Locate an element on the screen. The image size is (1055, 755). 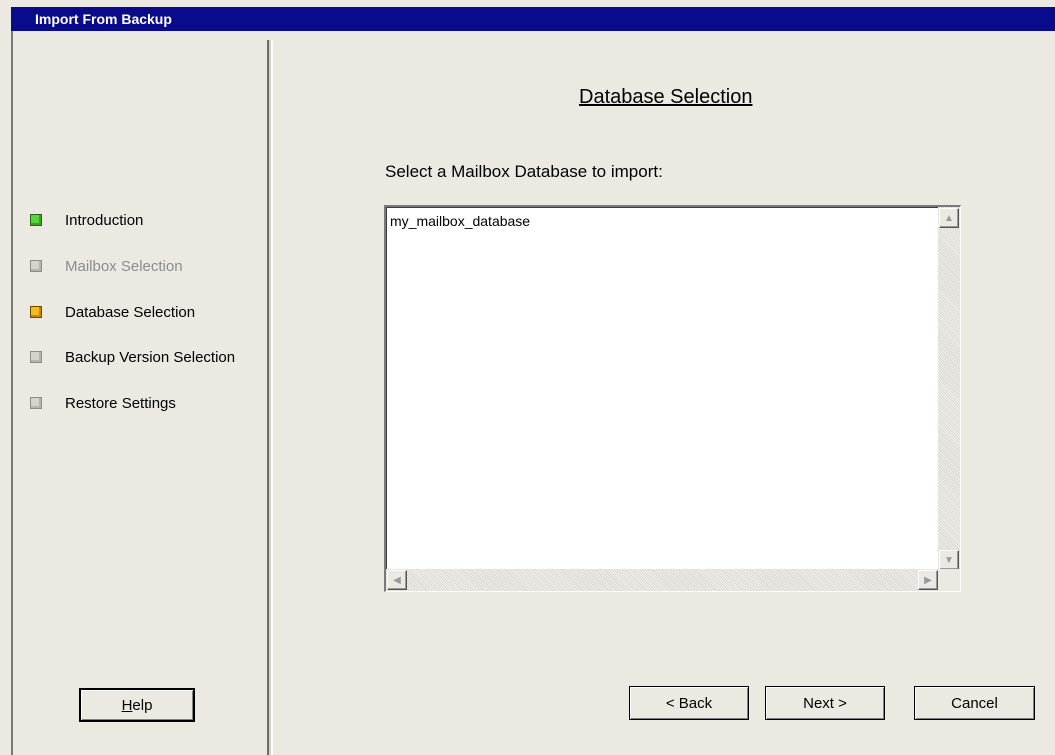
step-label: Database Selection is located at coordinates (130, 312).